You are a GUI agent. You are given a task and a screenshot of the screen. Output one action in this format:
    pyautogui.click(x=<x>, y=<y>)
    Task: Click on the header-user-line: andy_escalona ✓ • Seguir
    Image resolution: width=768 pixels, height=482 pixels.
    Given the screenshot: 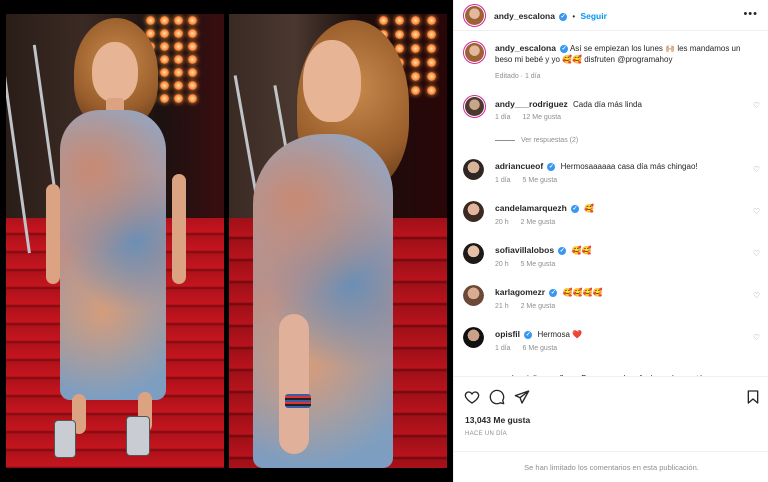 What is the action you would take?
    pyautogui.click(x=550, y=16)
    